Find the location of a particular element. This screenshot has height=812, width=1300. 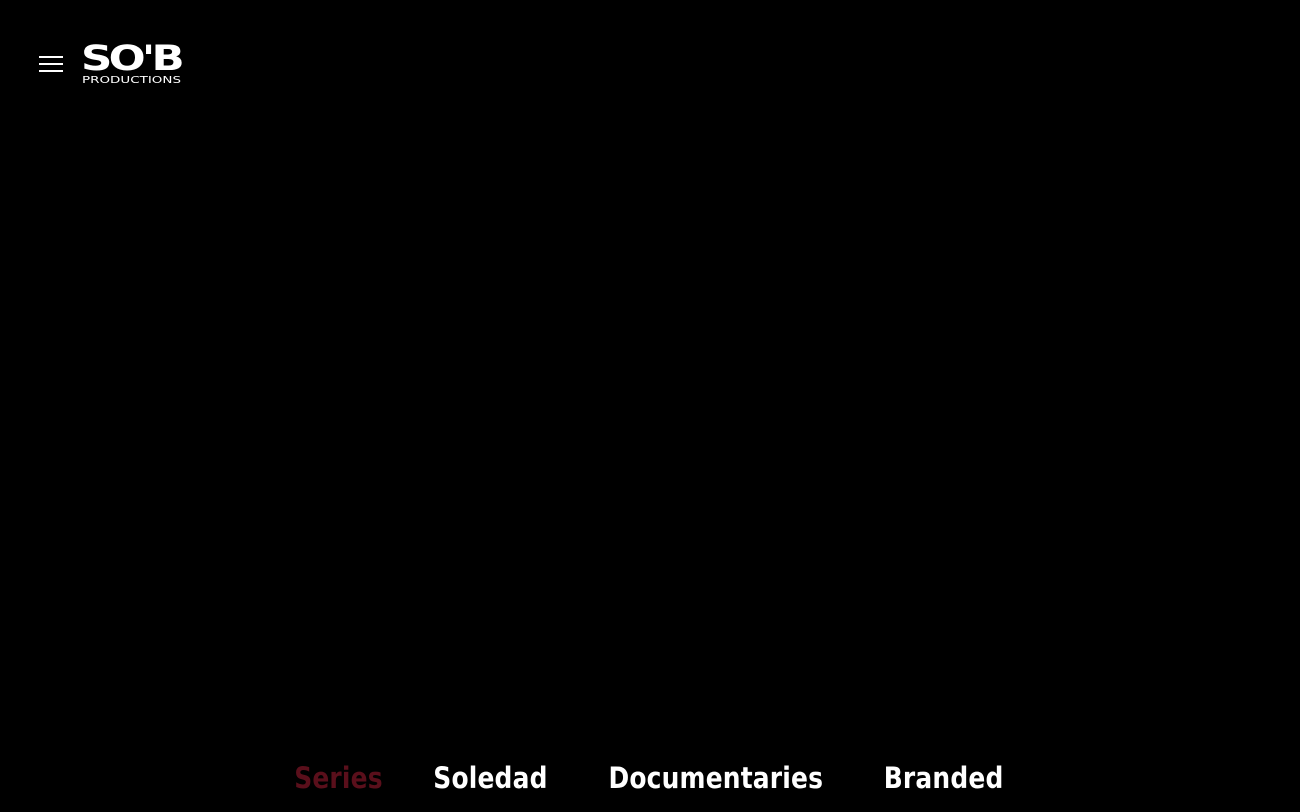

sob-productions-logo: SO'B PRODUCTIONS is located at coordinates (132, 62).